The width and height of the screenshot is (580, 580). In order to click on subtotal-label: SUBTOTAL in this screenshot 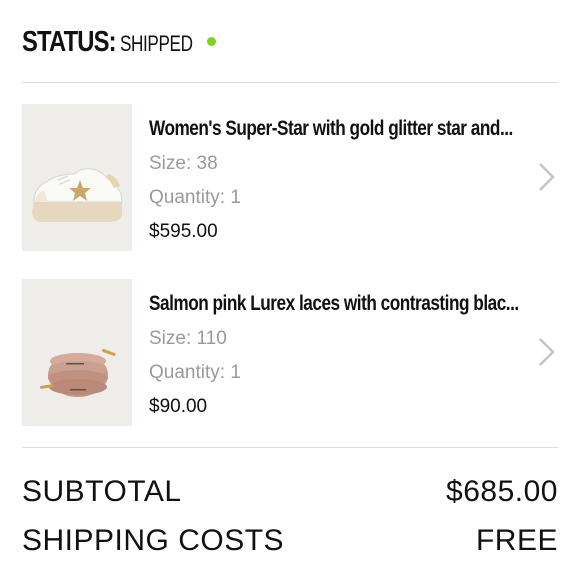, I will do `click(102, 491)`.